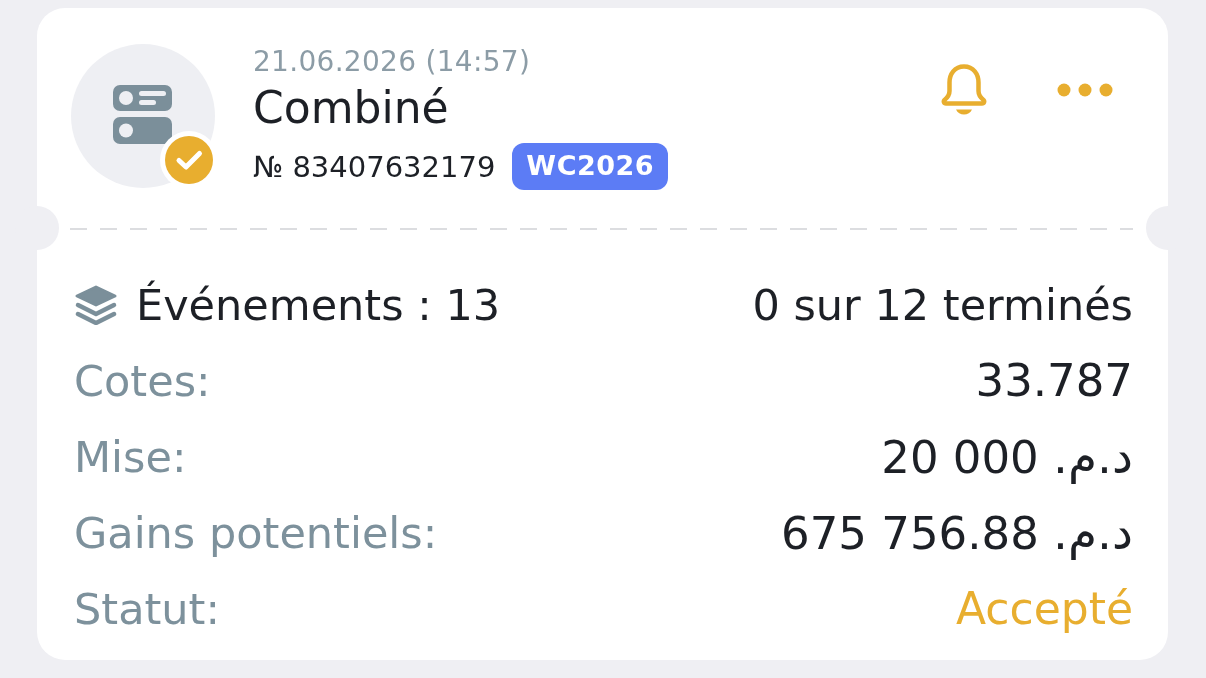 The height and width of the screenshot is (678, 1206). Describe the element at coordinates (1085, 89) in the screenshot. I see `more-options-icon` at that location.